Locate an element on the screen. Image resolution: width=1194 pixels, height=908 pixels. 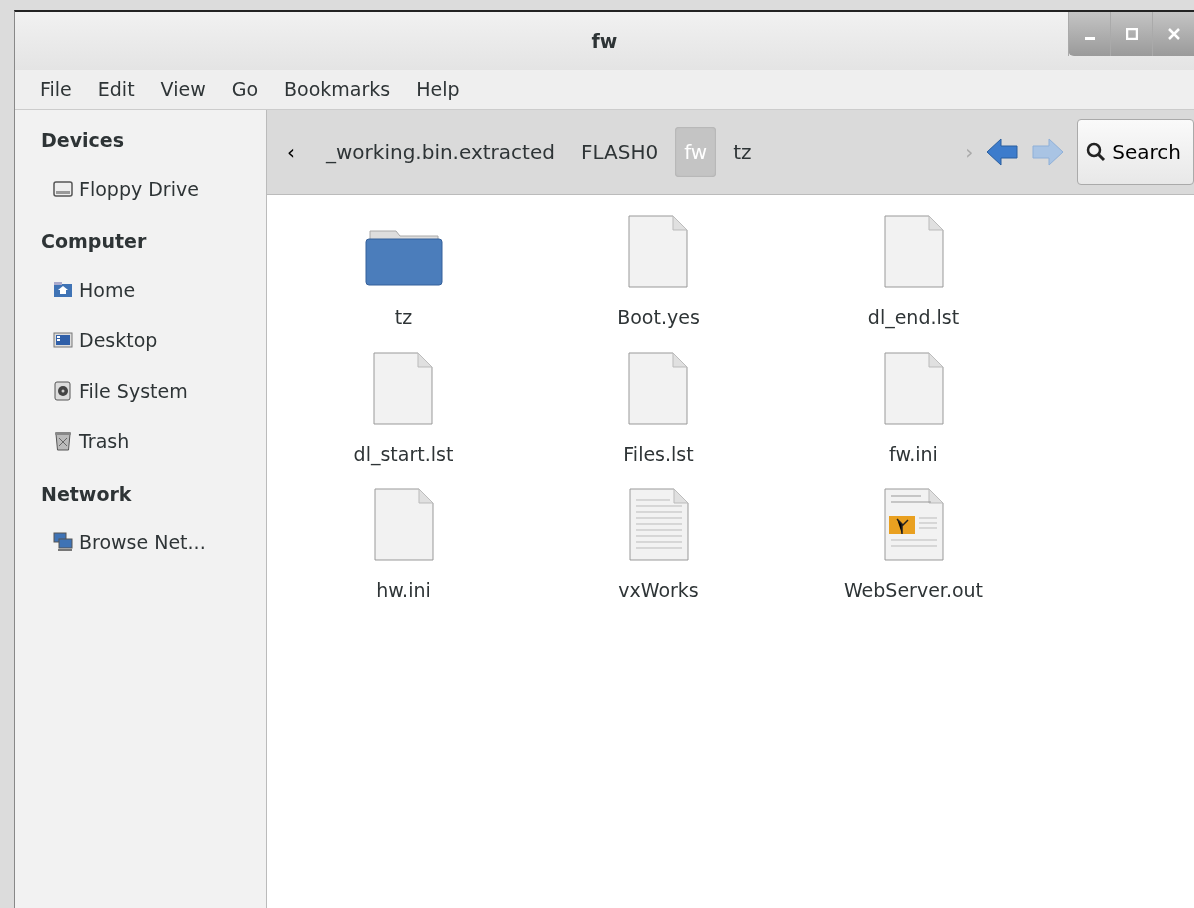
minimize-icon is located at coordinates (1089, 38).